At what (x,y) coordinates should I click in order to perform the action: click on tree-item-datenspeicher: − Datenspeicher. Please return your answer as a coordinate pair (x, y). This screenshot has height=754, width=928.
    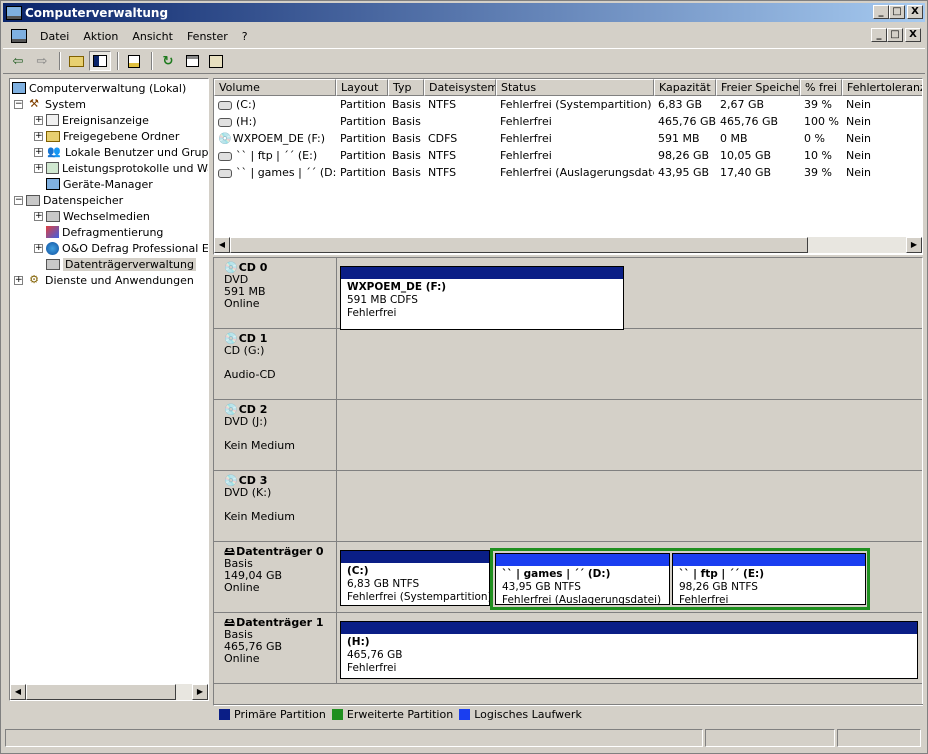
    Looking at the image, I should click on (68, 200).